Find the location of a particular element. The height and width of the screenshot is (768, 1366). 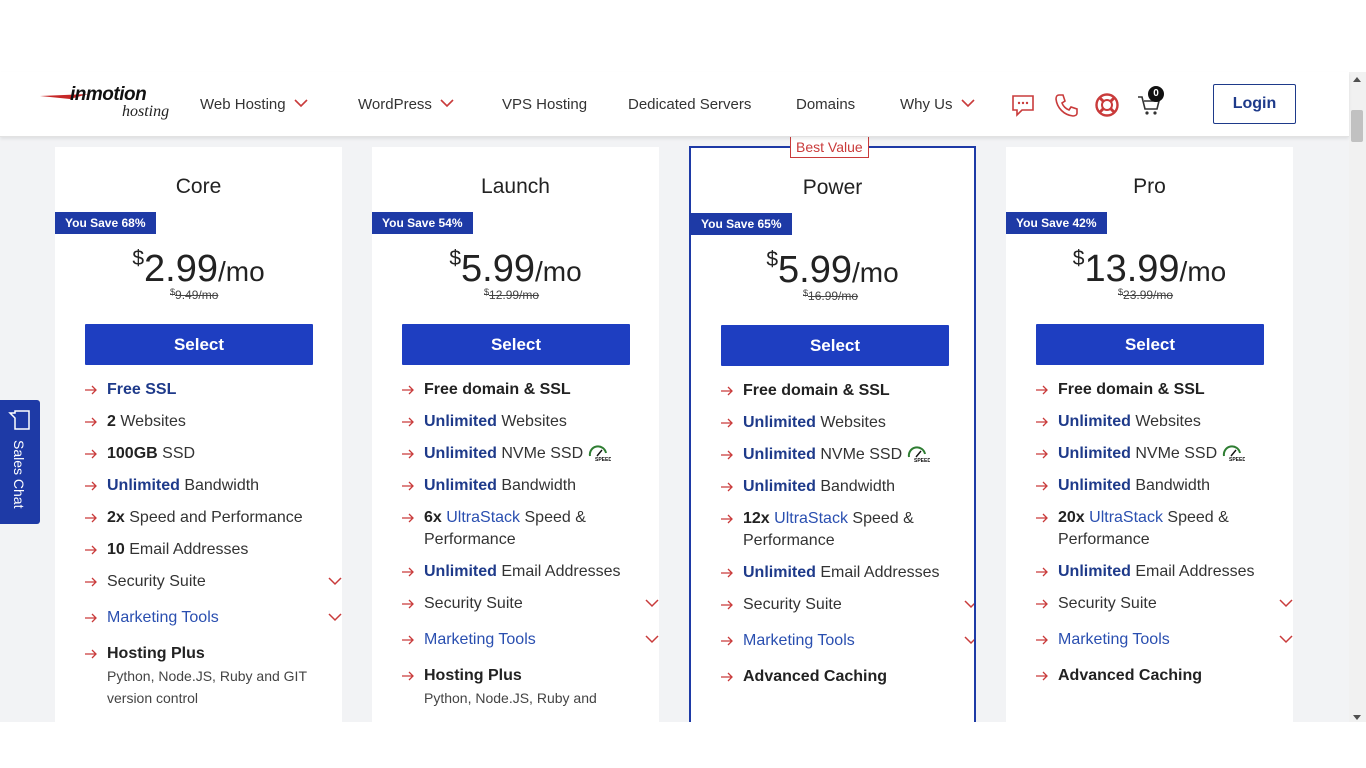

inmotion-logo: inmotion hosting is located at coordinates (112, 104).